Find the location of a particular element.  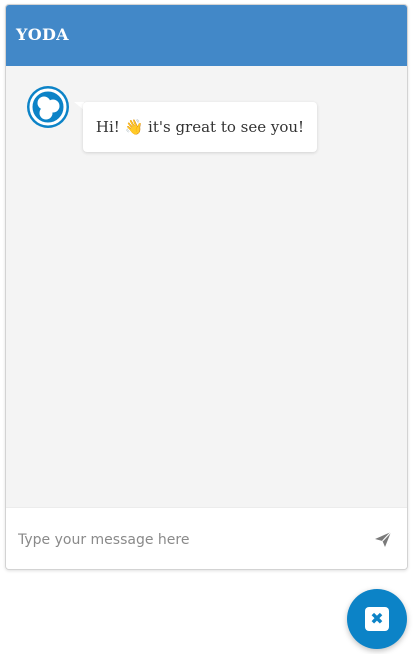

send-icon is located at coordinates (383, 539).